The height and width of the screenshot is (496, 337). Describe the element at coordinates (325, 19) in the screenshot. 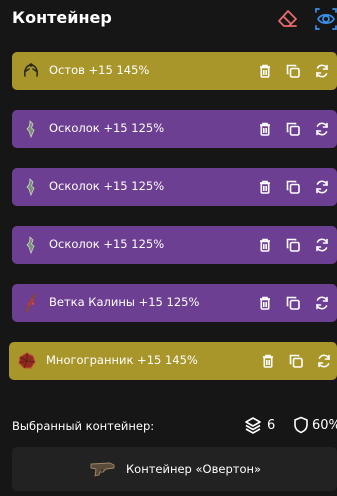

I see `eye-icon` at that location.